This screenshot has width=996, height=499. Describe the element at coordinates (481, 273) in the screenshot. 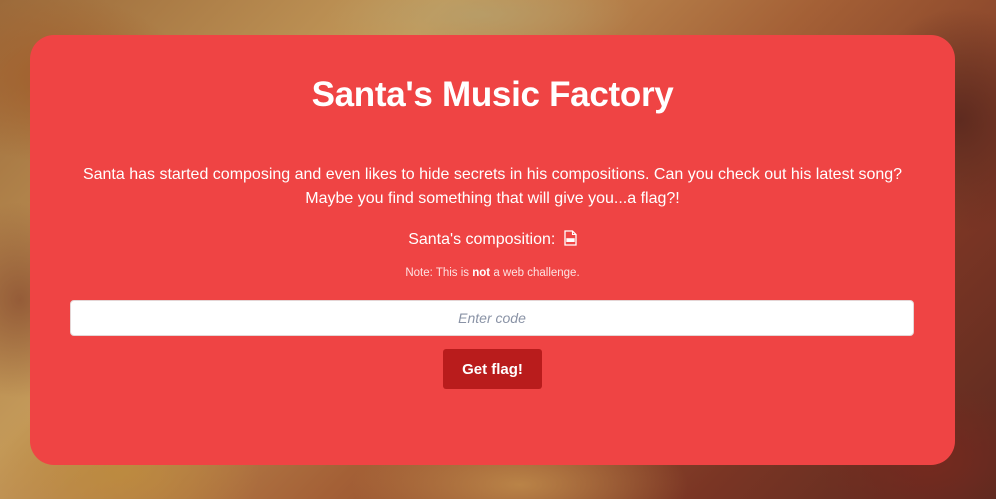

I see `note-emphasis: not` at that location.